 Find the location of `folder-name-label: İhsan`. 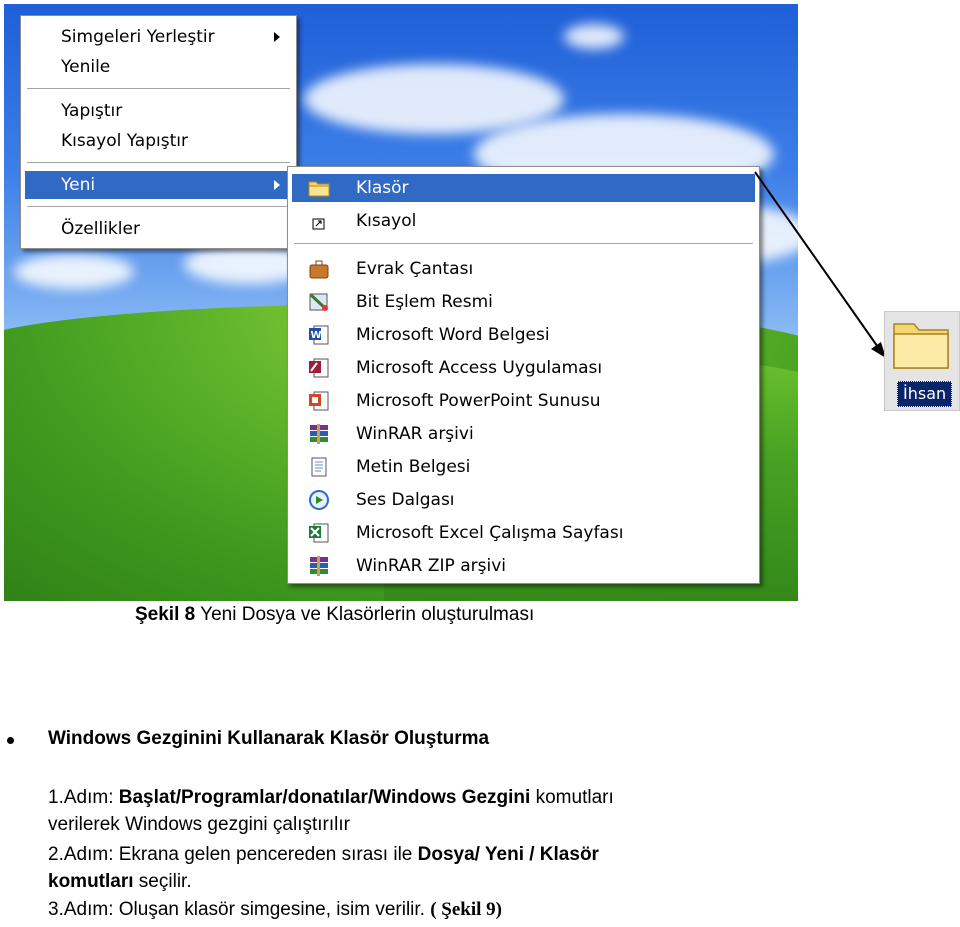

folder-name-label: İhsan is located at coordinates (925, 394).